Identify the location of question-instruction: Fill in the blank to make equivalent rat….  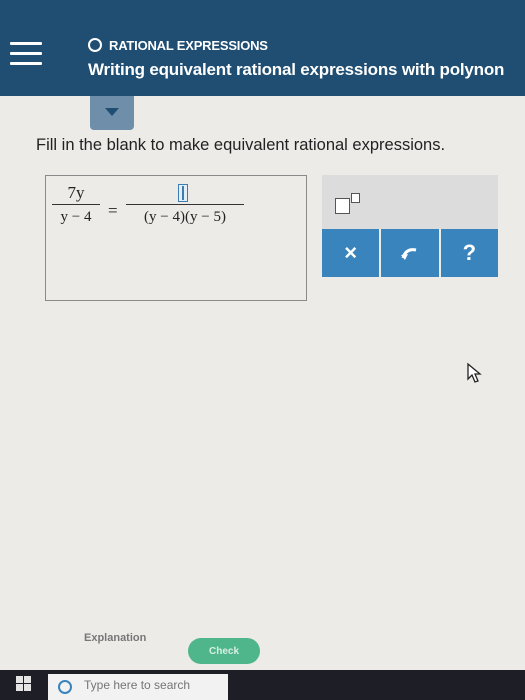
(241, 145).